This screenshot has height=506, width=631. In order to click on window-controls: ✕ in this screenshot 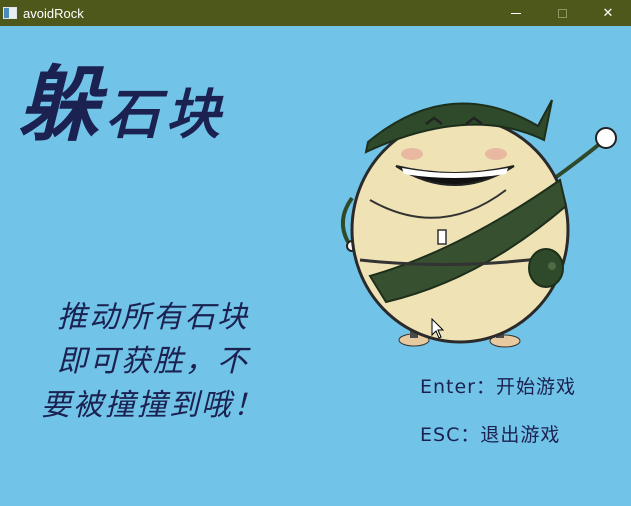, I will do `click(562, 13)`.